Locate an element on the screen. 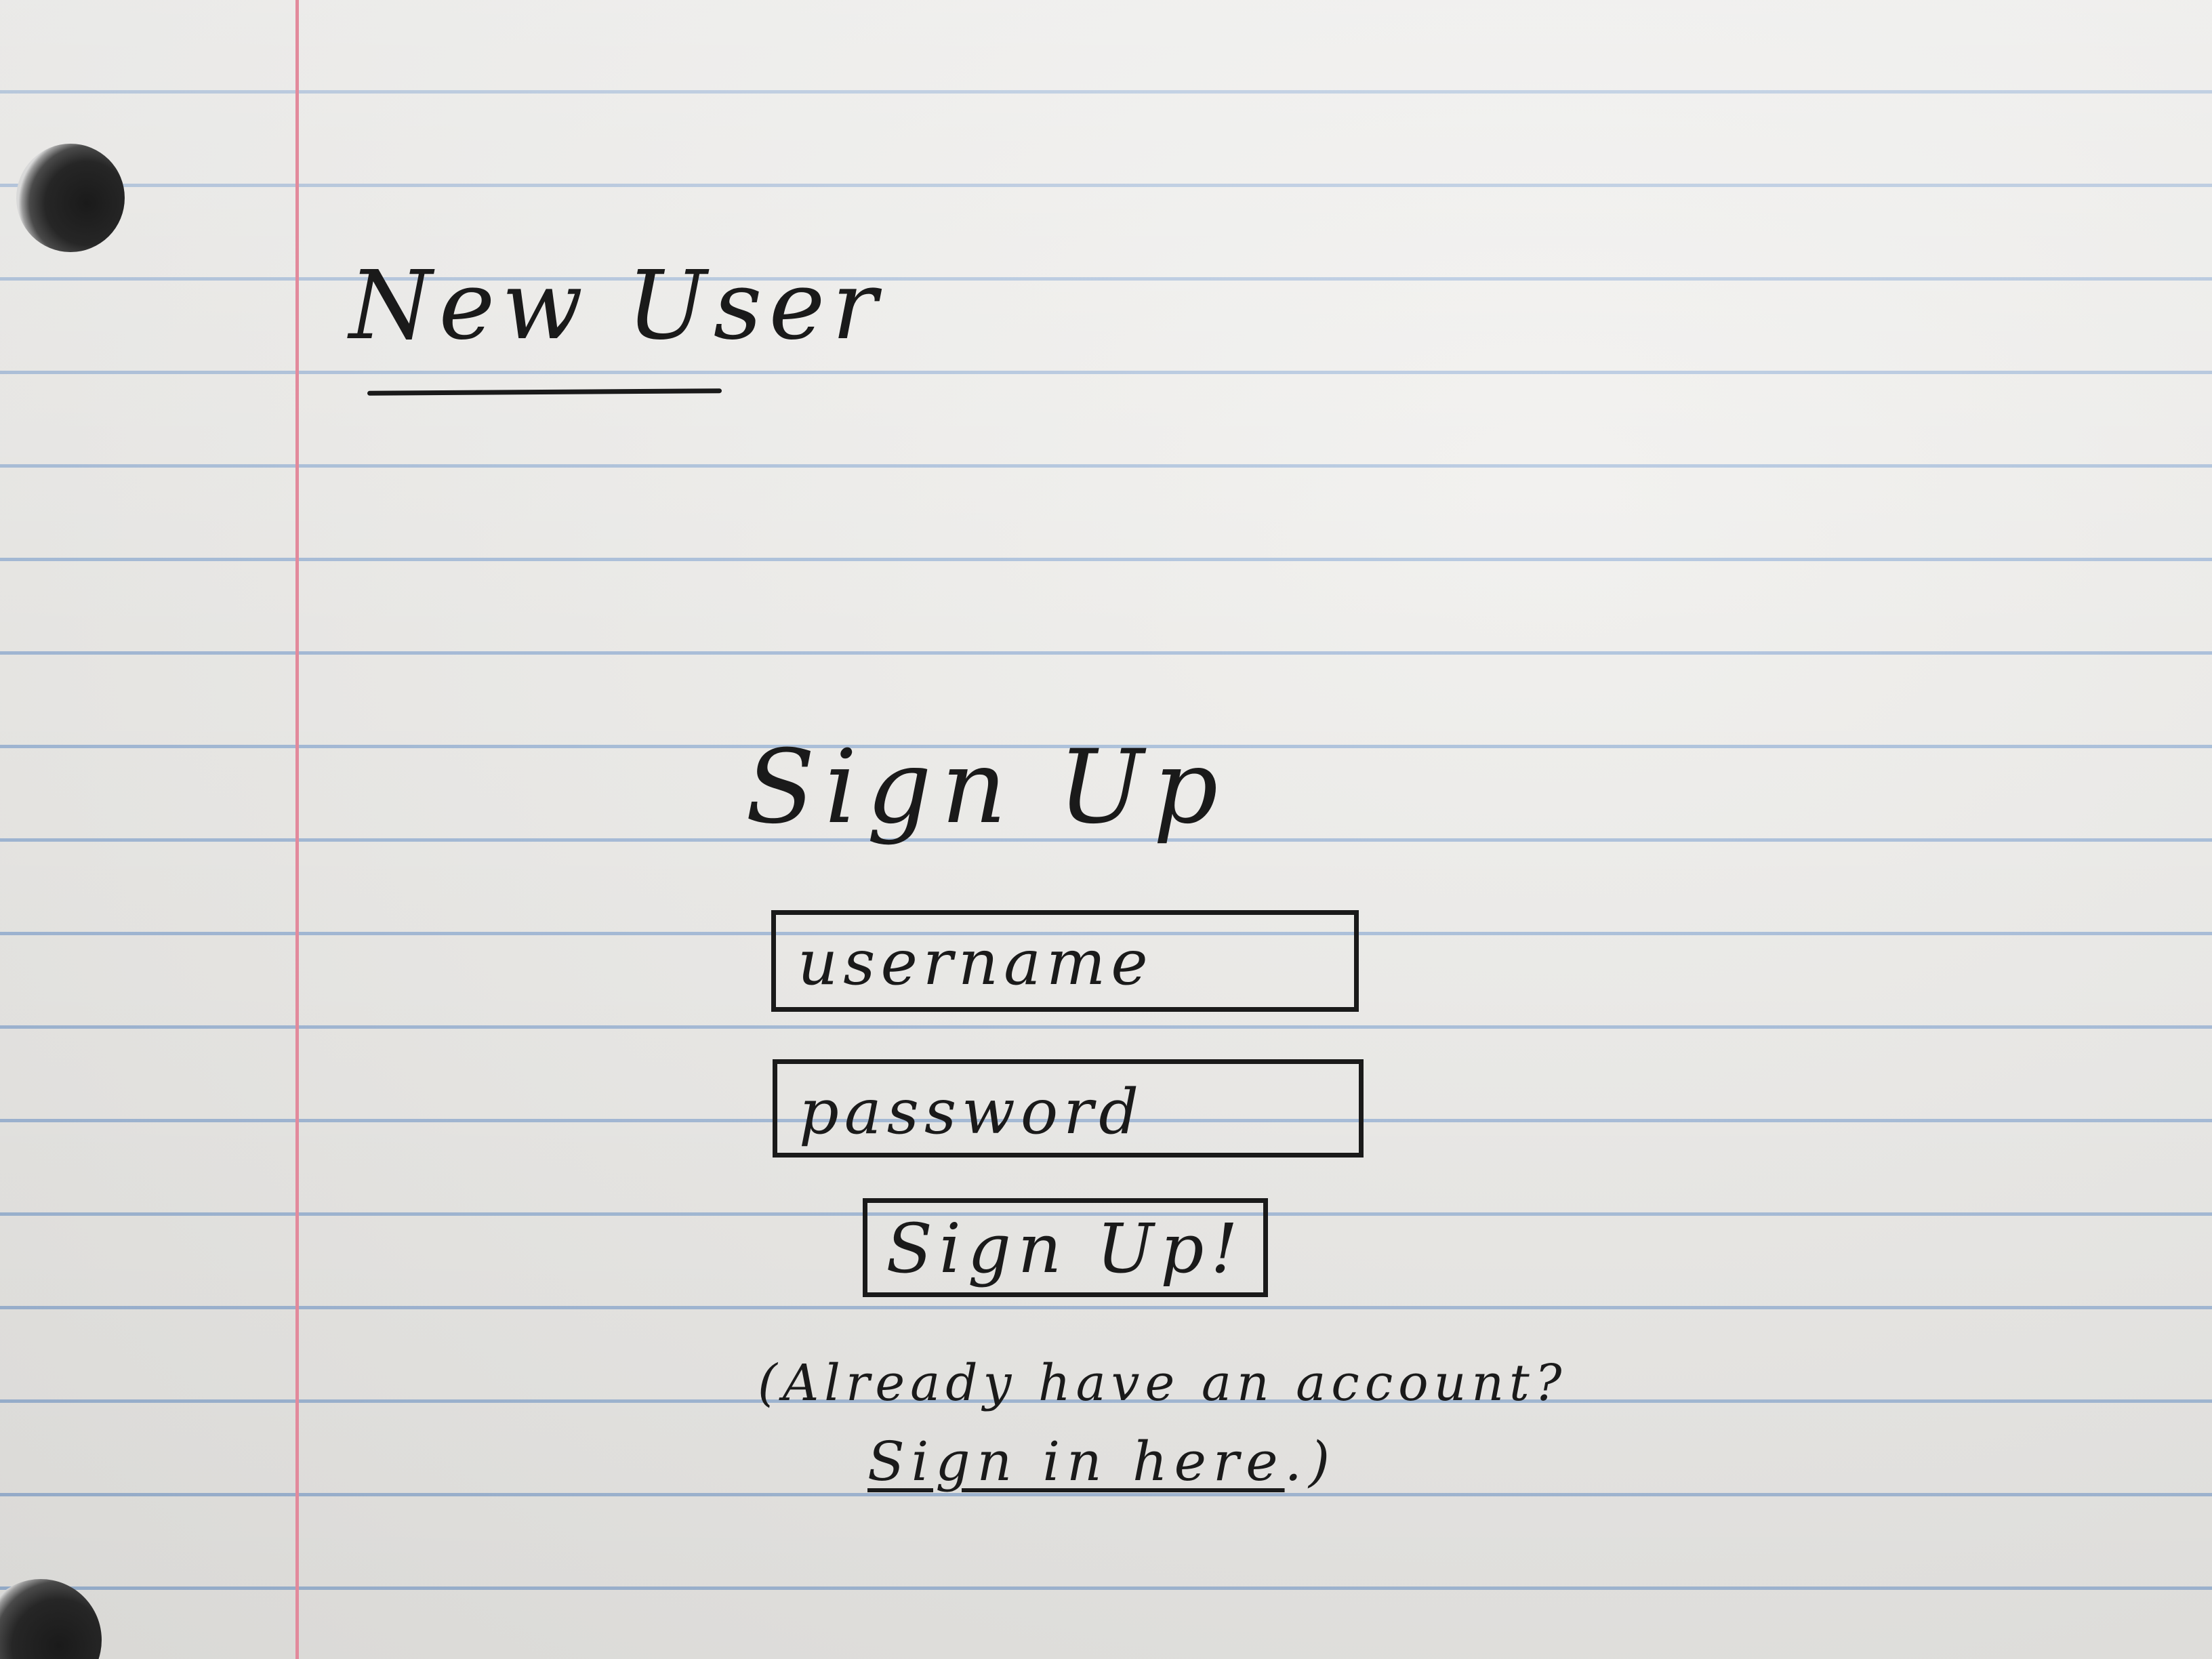  password-field is located at coordinates (1068, 1108).